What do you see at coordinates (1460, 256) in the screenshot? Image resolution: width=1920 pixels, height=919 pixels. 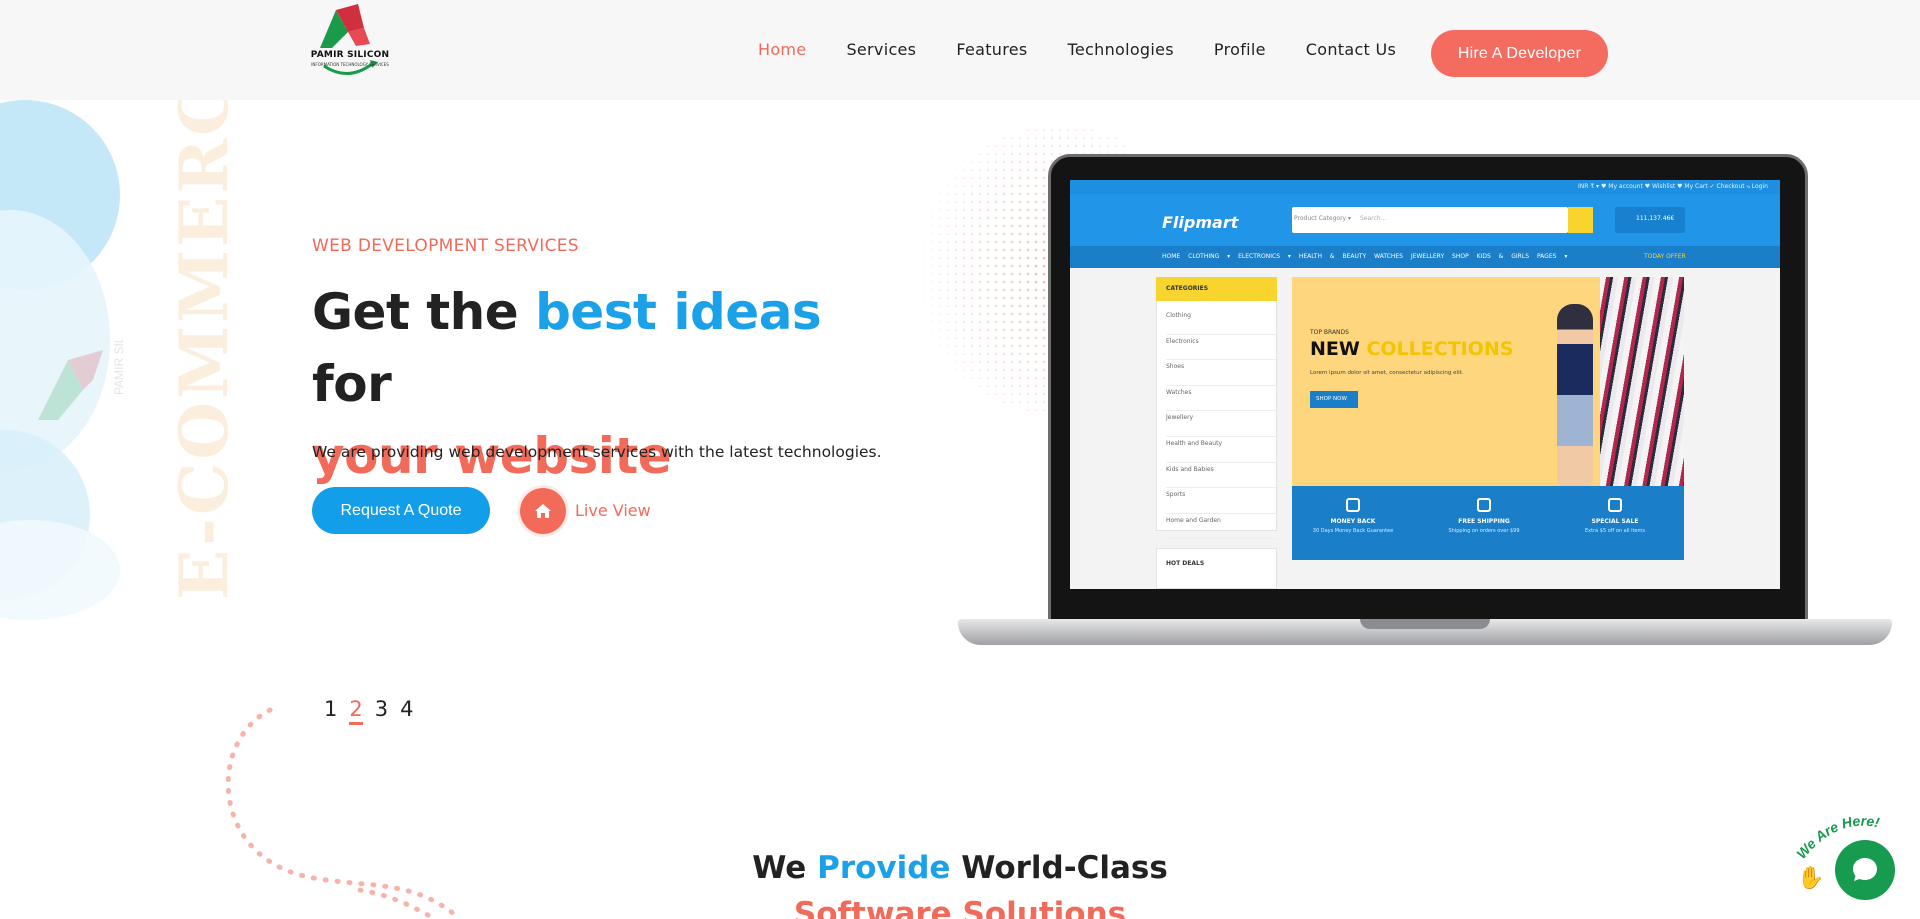 I see `mockup-nav-item: SHOP` at bounding box center [1460, 256].